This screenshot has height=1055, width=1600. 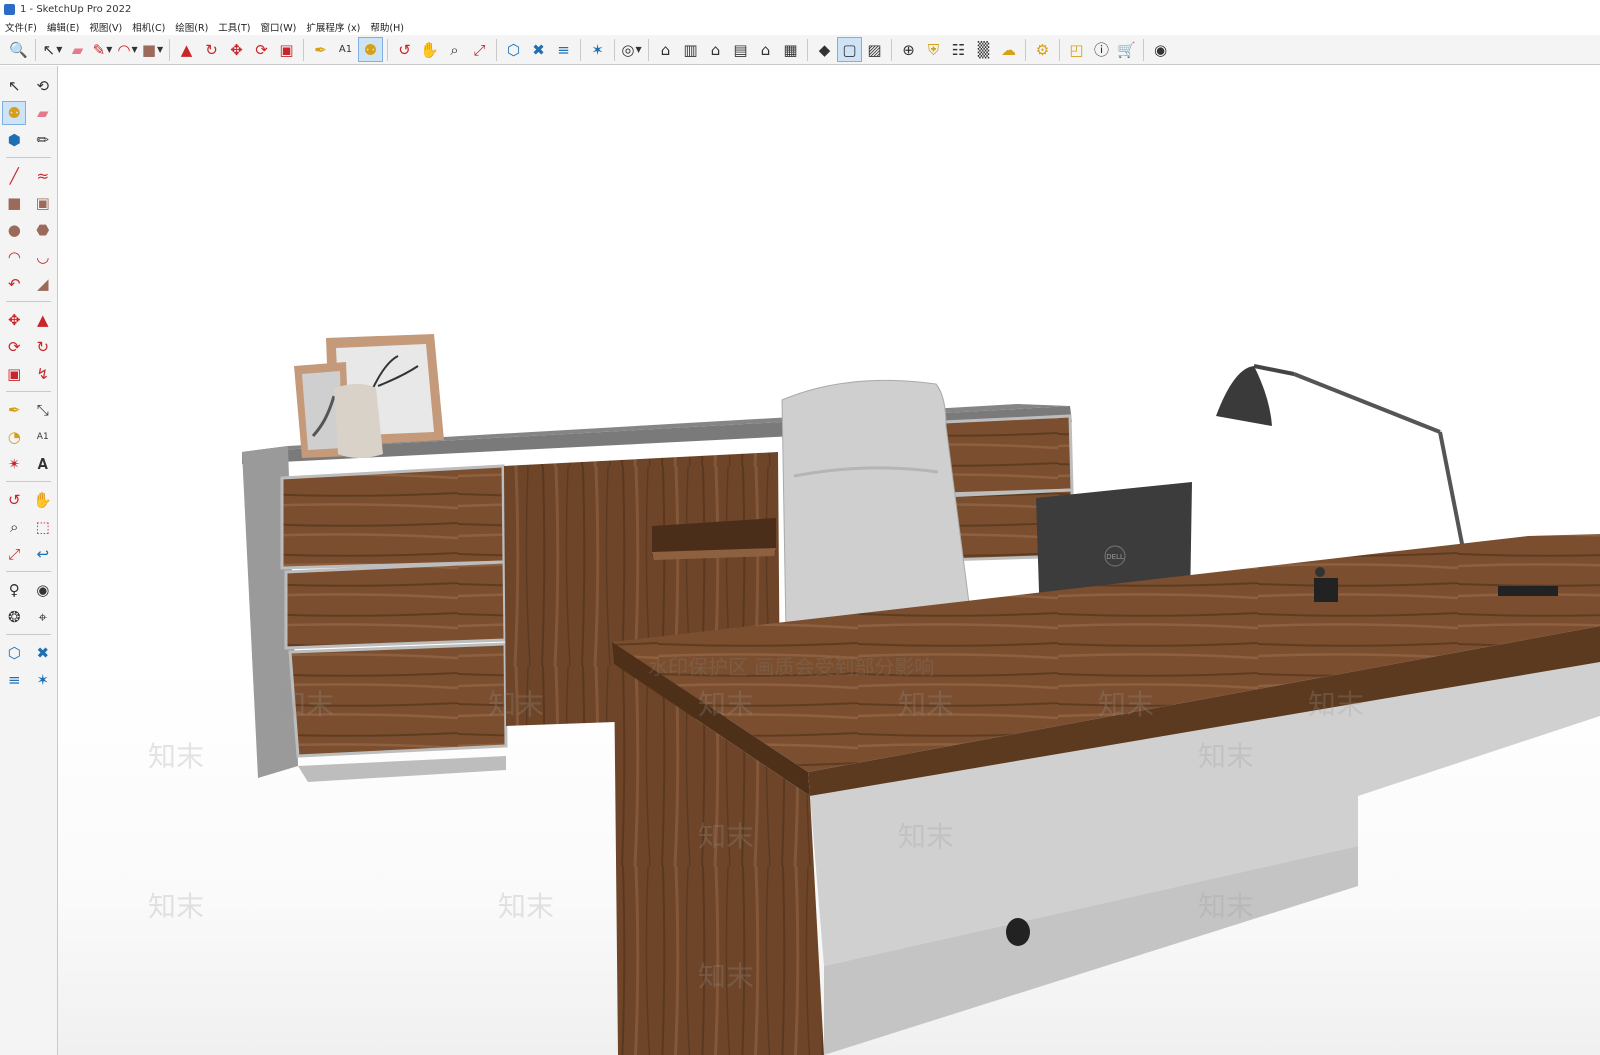 I want to click on left-view-icon: ▦, so click(x=790, y=49).